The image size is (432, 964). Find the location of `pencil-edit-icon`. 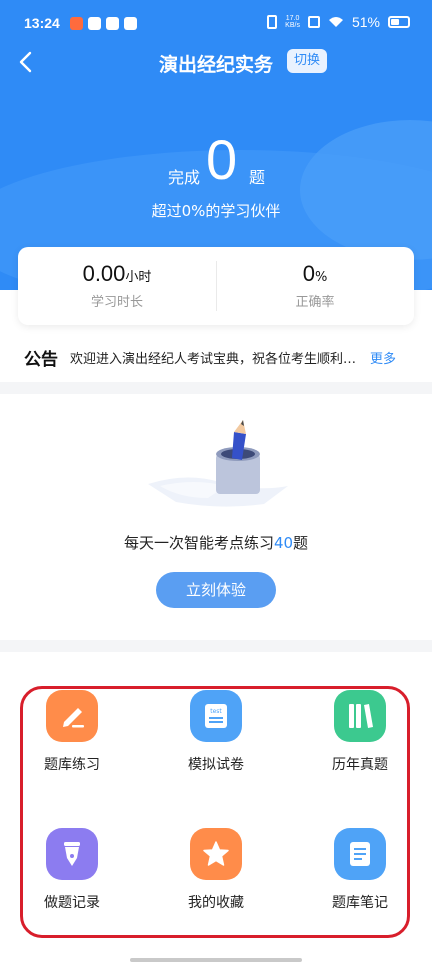

pencil-edit-icon is located at coordinates (72, 716).